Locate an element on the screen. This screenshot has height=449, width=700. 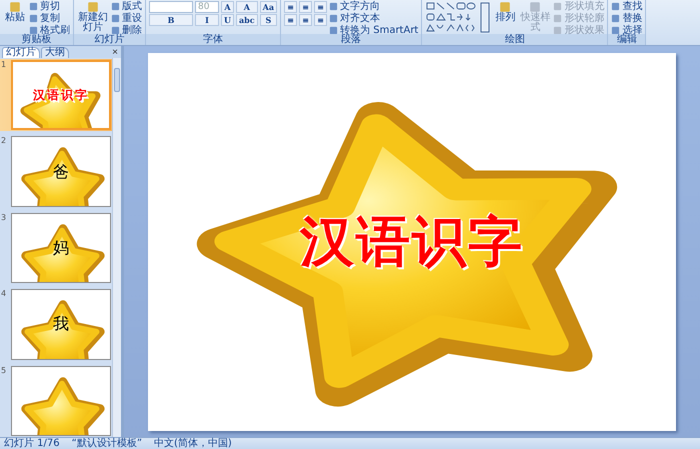
format-button: U is located at coordinates (227, 20).